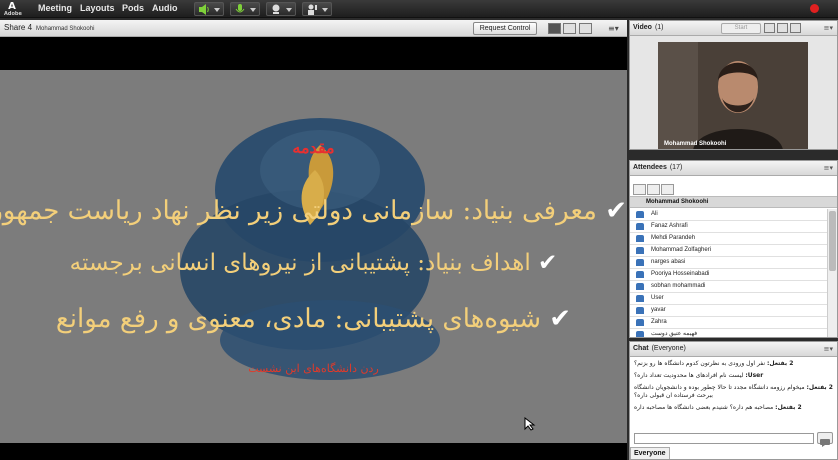 The width and height of the screenshot is (838, 460). I want to click on mouse-cursor-icon, so click(530, 424).